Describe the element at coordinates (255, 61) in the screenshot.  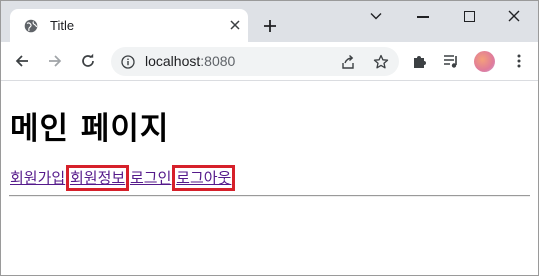
I see `address-bar: localhost:8080` at that location.